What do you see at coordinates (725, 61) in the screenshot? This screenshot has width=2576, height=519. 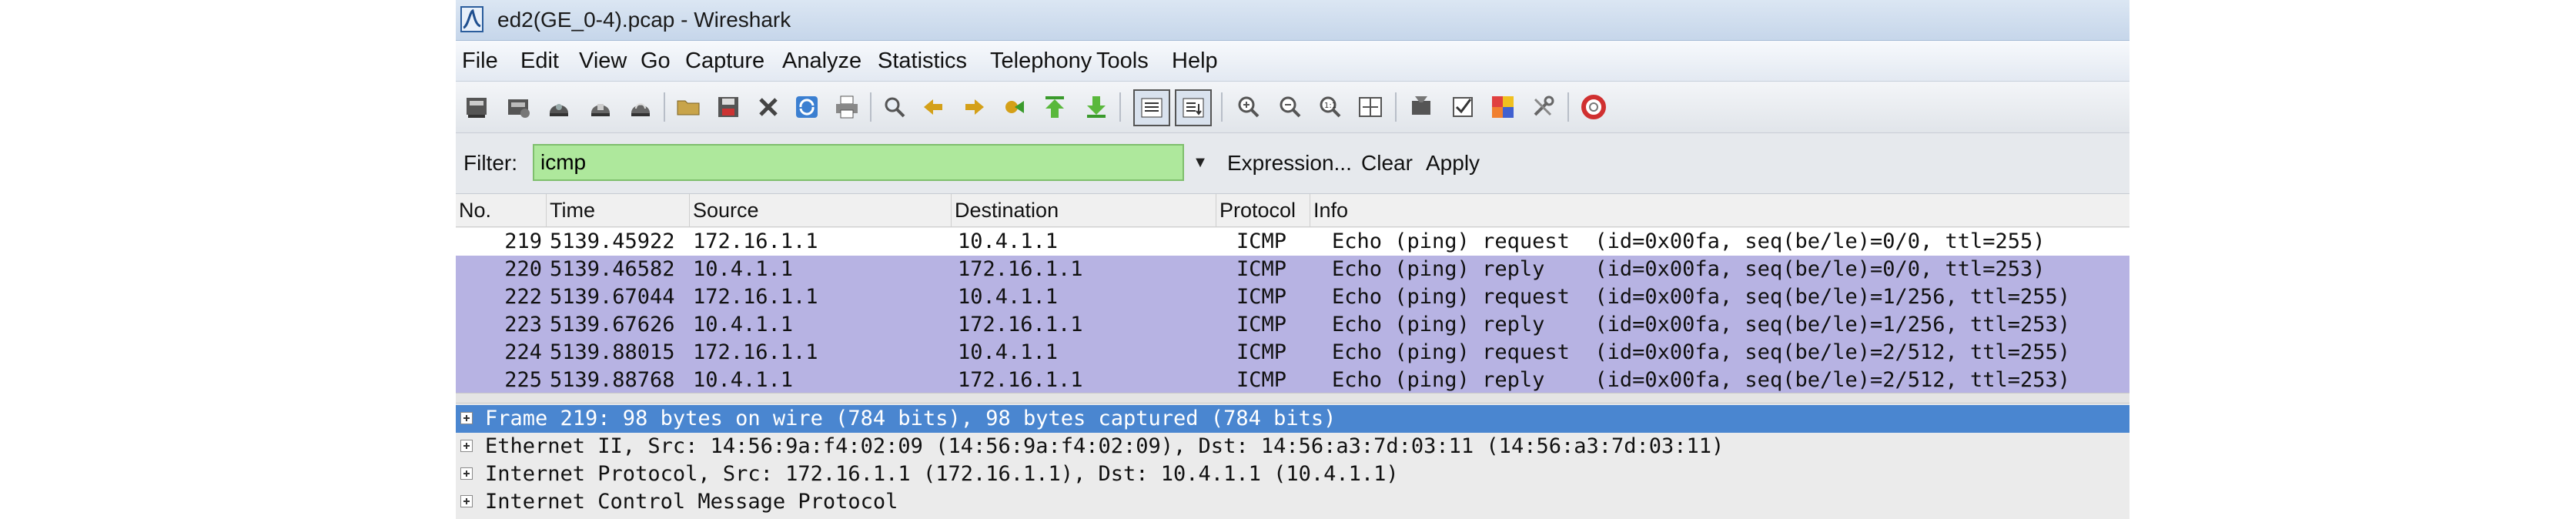 I see `menu-capture: Capture` at bounding box center [725, 61].